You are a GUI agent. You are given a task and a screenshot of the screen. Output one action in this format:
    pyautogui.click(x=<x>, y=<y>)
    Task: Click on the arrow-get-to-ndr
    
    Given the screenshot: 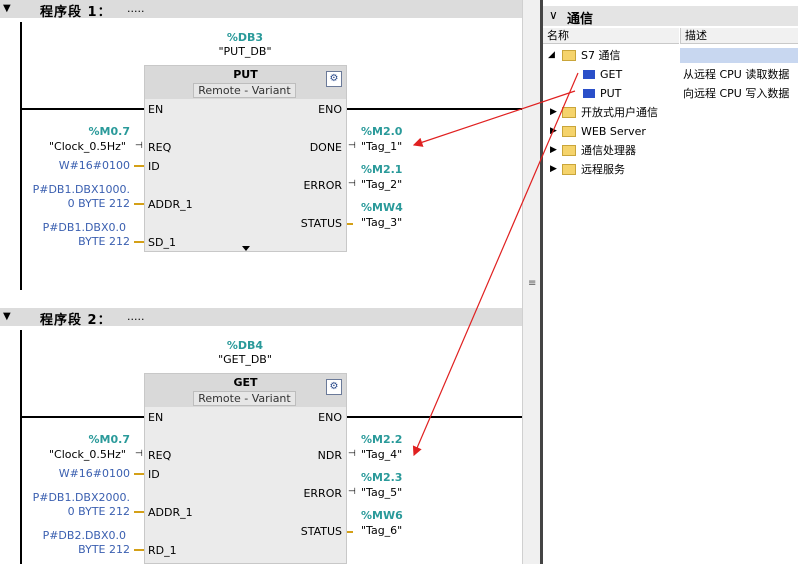 What is the action you would take?
    pyautogui.click(x=495, y=264)
    